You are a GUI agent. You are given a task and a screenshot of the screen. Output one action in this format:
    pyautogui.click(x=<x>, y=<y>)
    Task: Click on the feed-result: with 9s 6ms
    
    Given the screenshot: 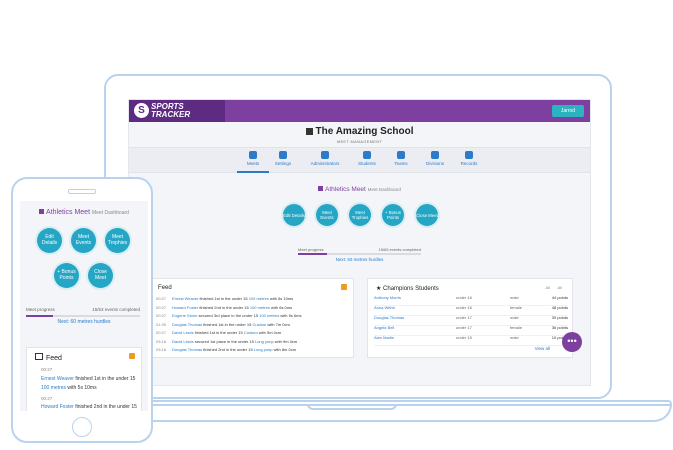 What is the action you would take?
    pyautogui.click(x=291, y=315)
    